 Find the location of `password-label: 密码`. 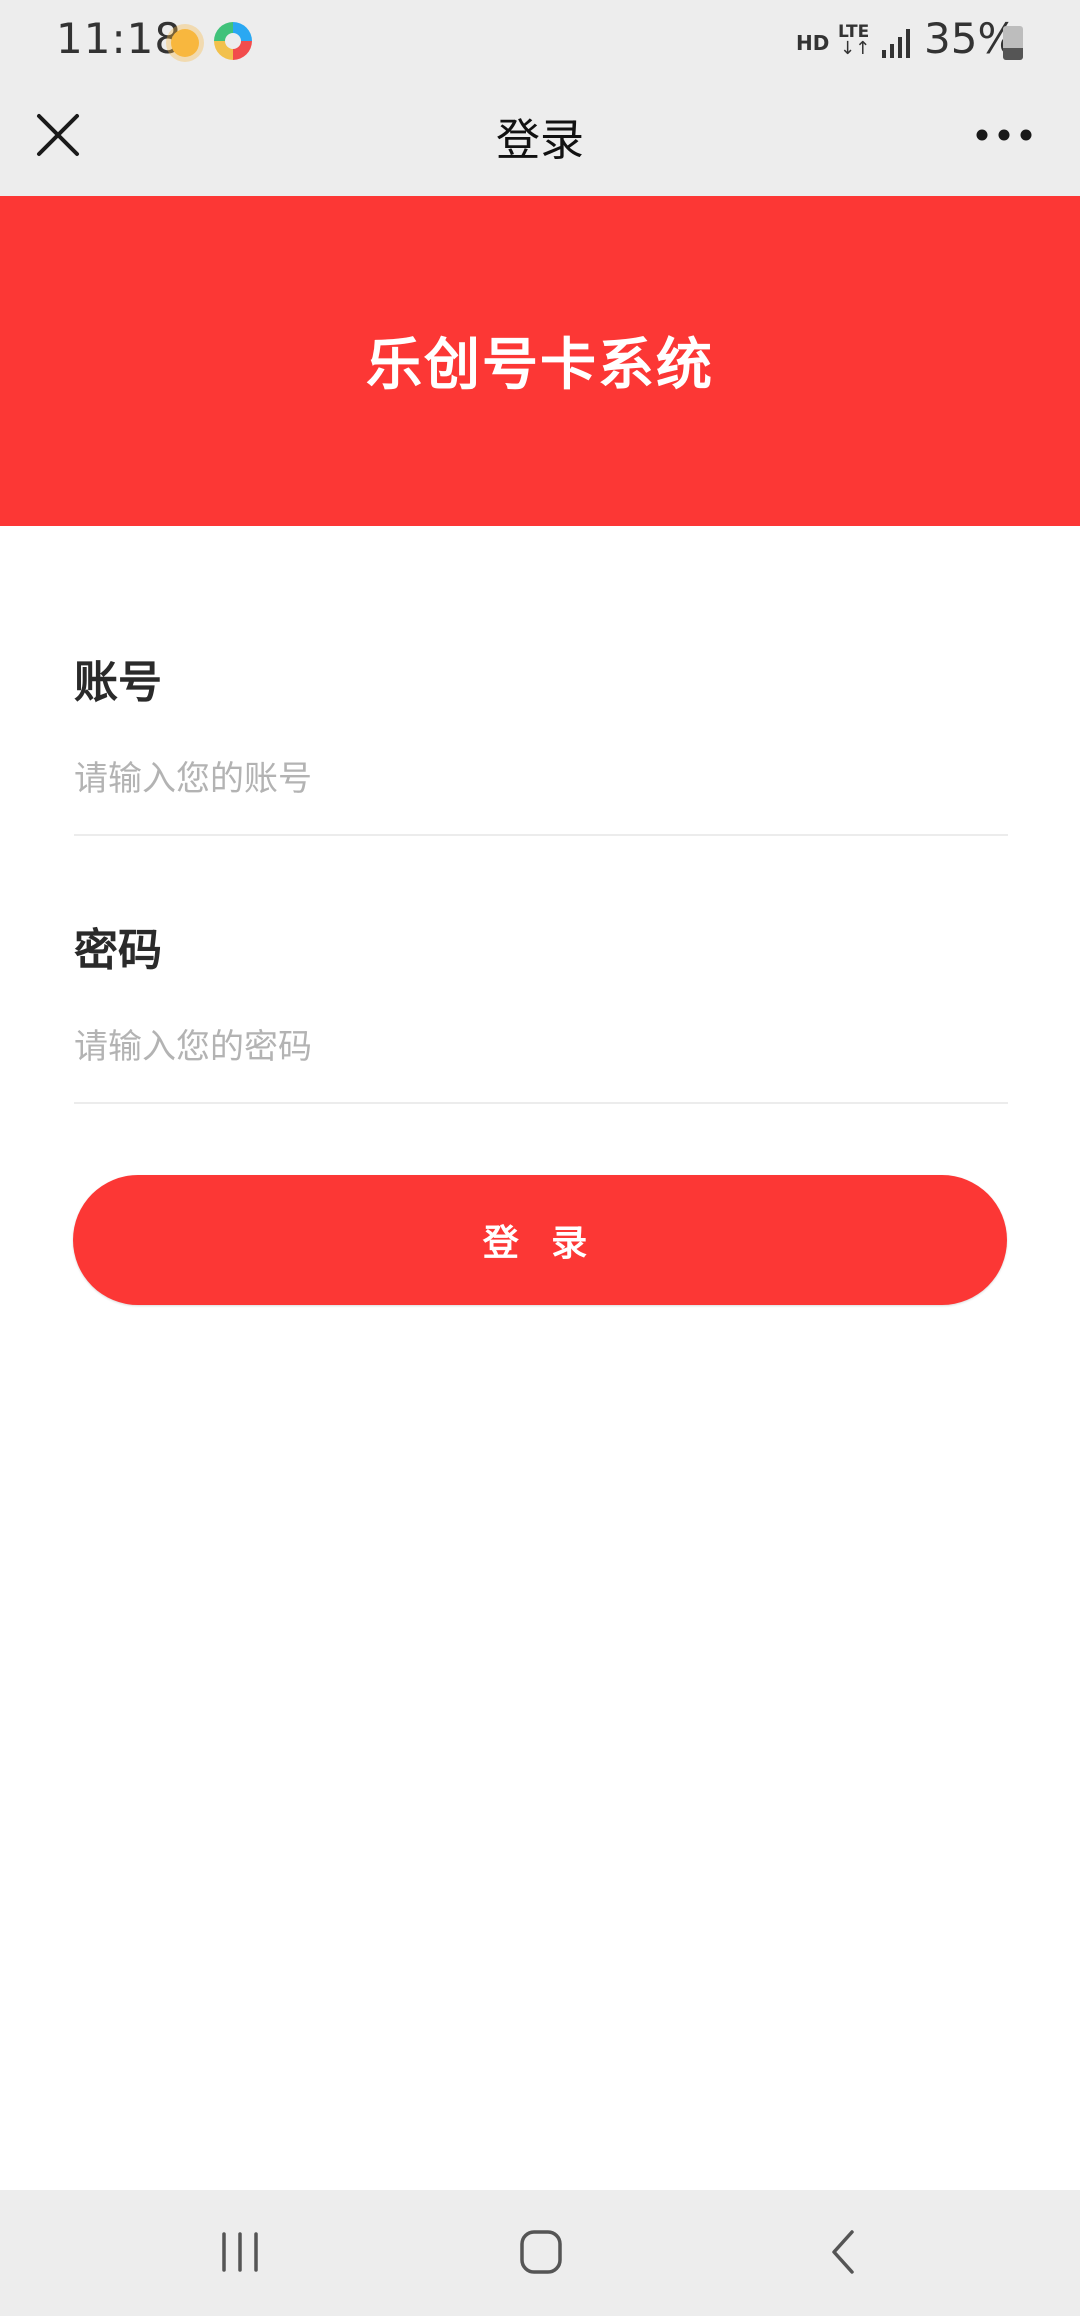

password-label: 密码 is located at coordinates (118, 950).